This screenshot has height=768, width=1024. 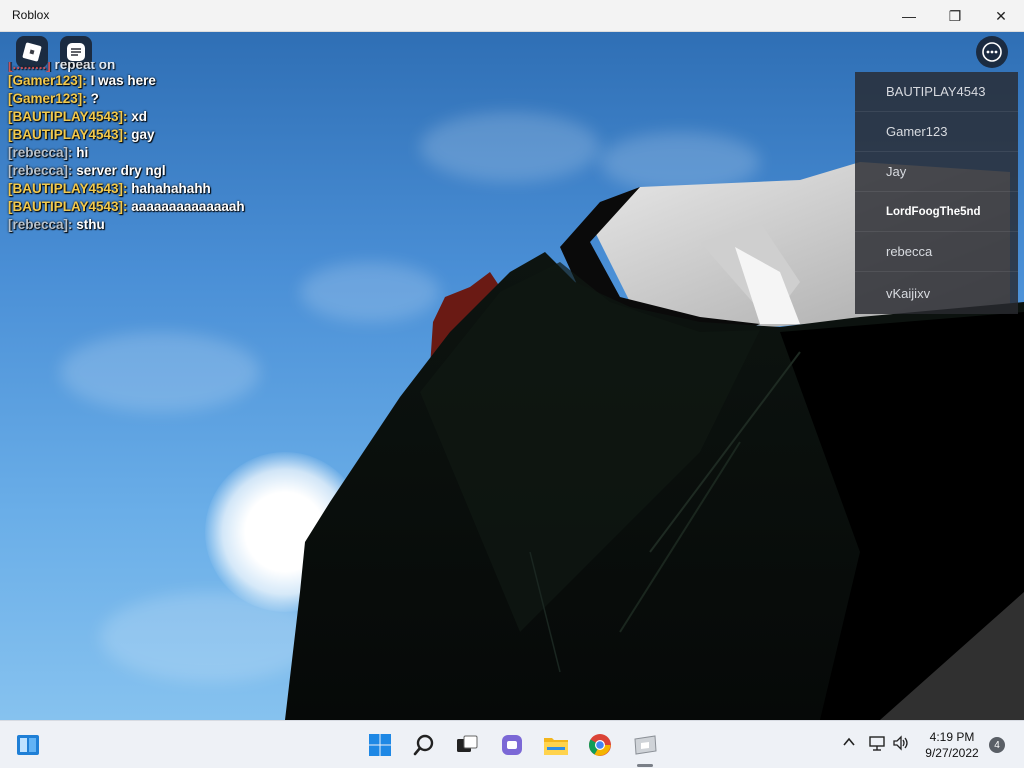 What do you see at coordinates (29, 67) in the screenshot?
I see `chat-partial-name: [.........]` at bounding box center [29, 67].